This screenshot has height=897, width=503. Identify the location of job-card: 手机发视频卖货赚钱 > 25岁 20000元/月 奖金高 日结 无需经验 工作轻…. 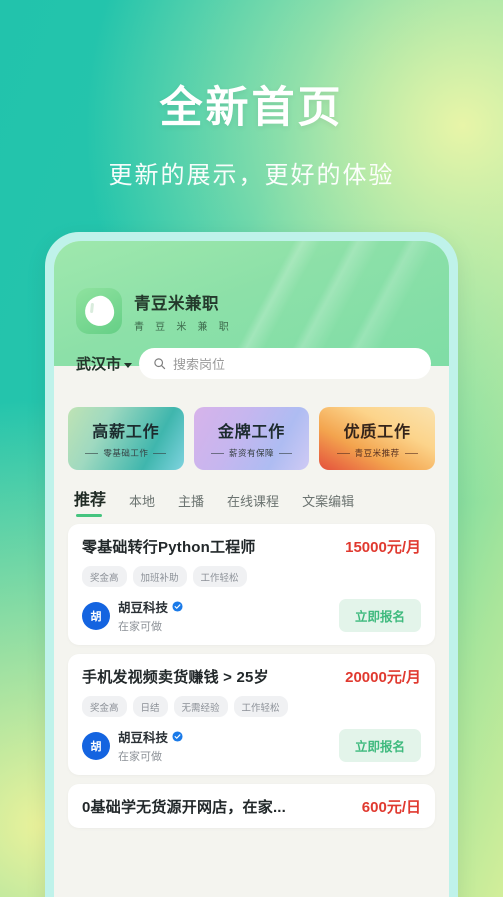
(251, 714).